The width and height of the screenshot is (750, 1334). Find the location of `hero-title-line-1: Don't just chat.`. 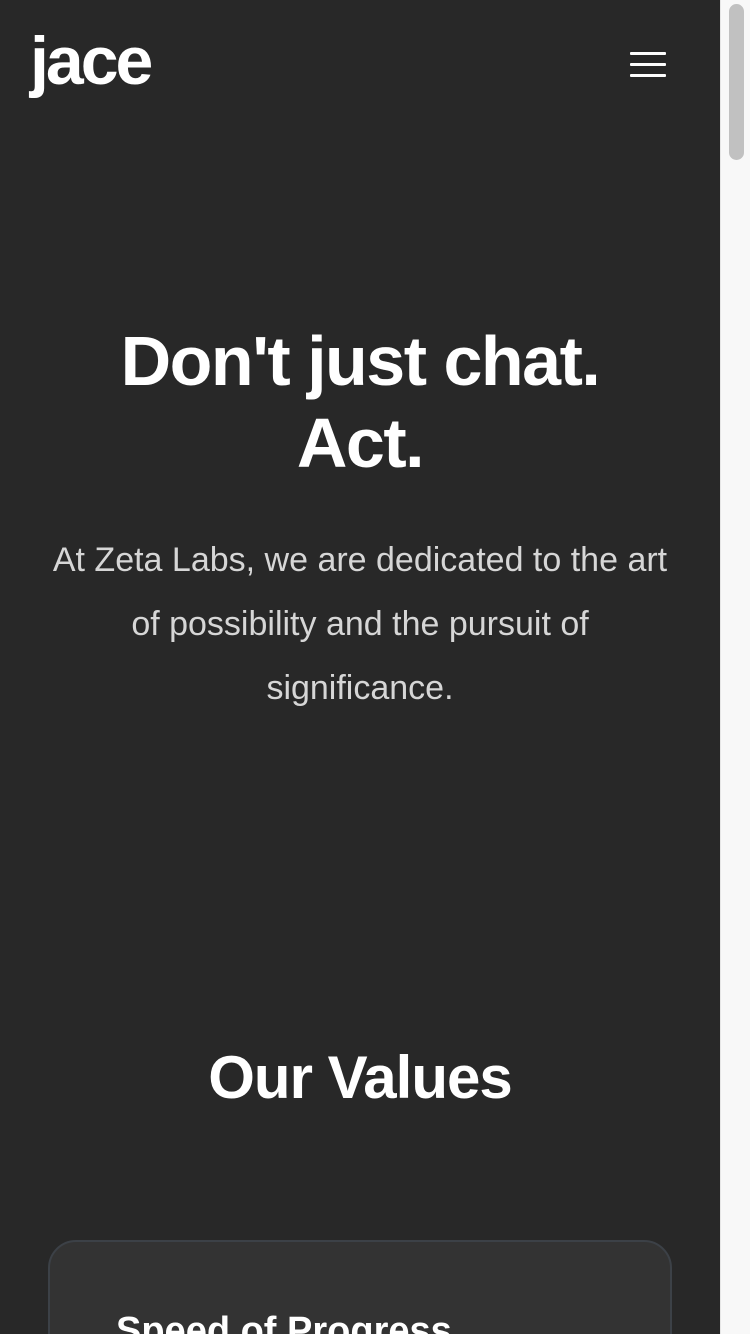

hero-title-line-1: Don't just chat. is located at coordinates (360, 361).